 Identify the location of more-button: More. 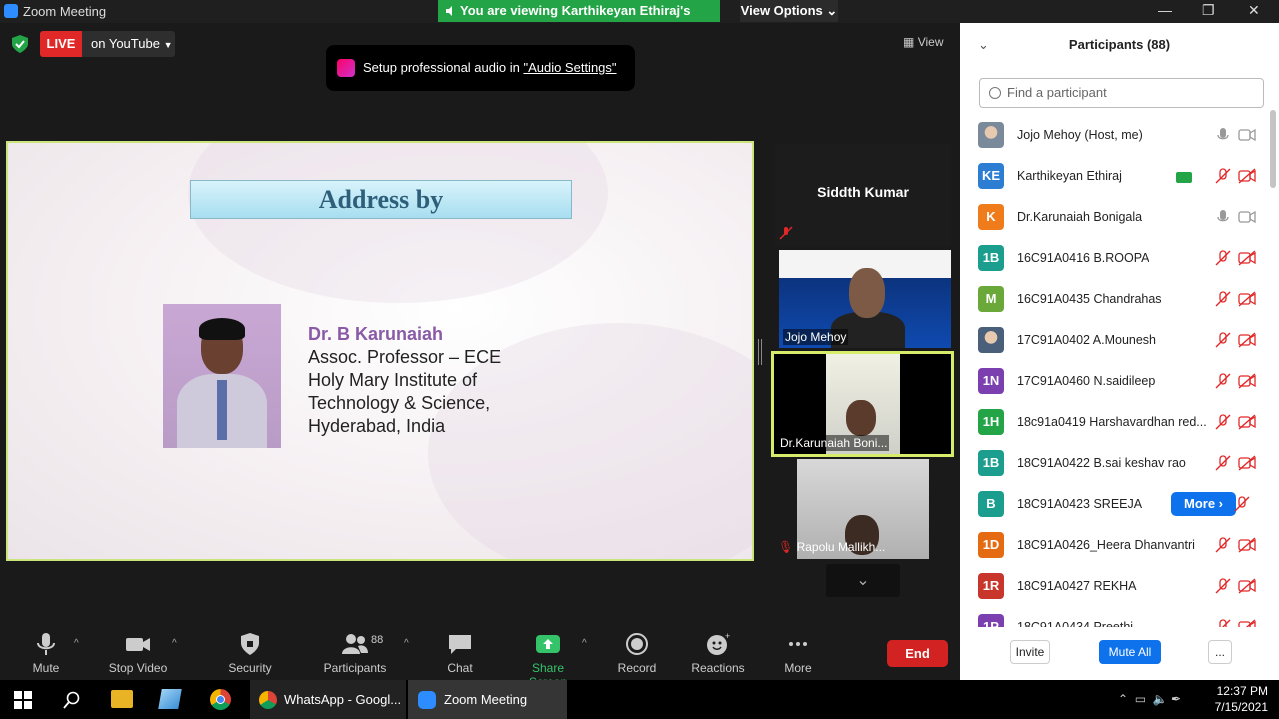
(798, 653).